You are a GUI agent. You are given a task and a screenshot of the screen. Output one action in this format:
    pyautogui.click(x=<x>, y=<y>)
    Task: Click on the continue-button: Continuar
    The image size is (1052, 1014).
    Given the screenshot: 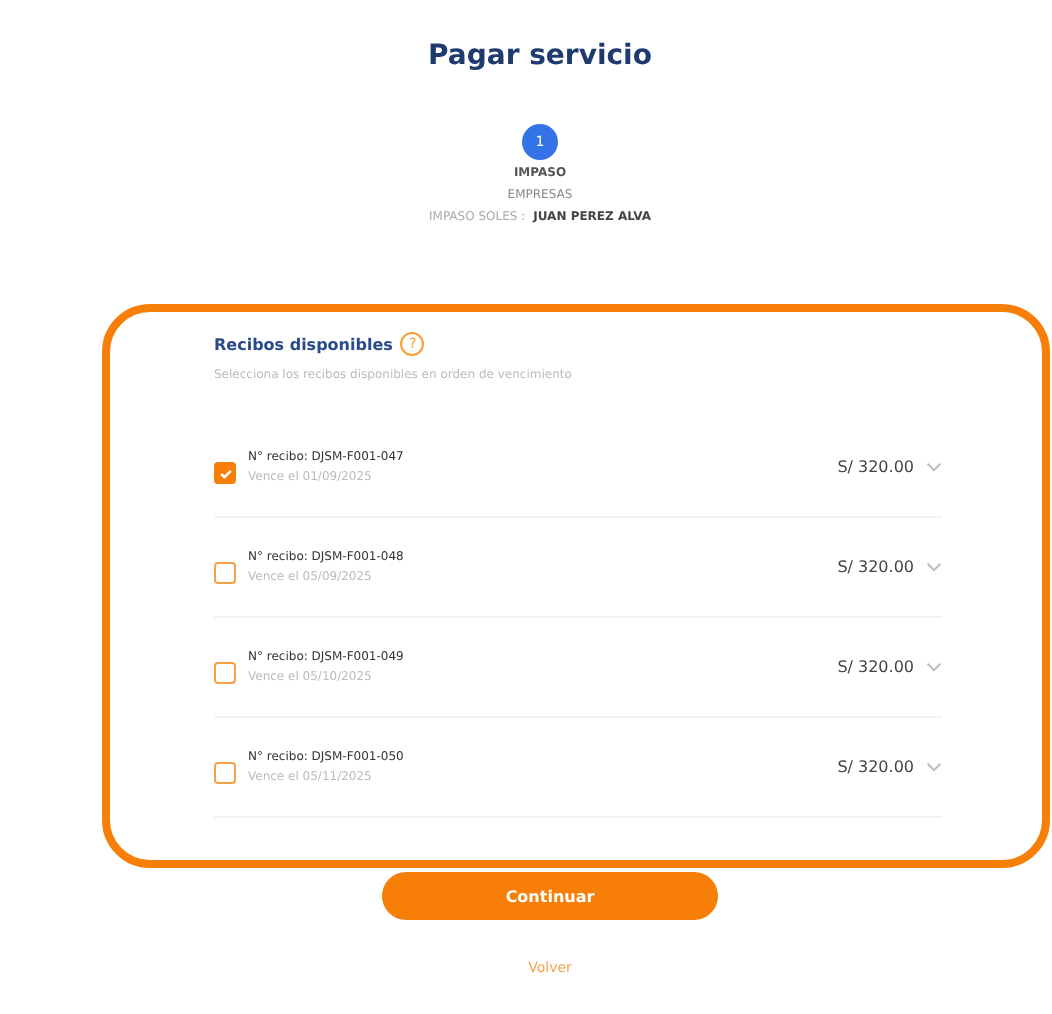 What is the action you would take?
    pyautogui.click(x=550, y=896)
    